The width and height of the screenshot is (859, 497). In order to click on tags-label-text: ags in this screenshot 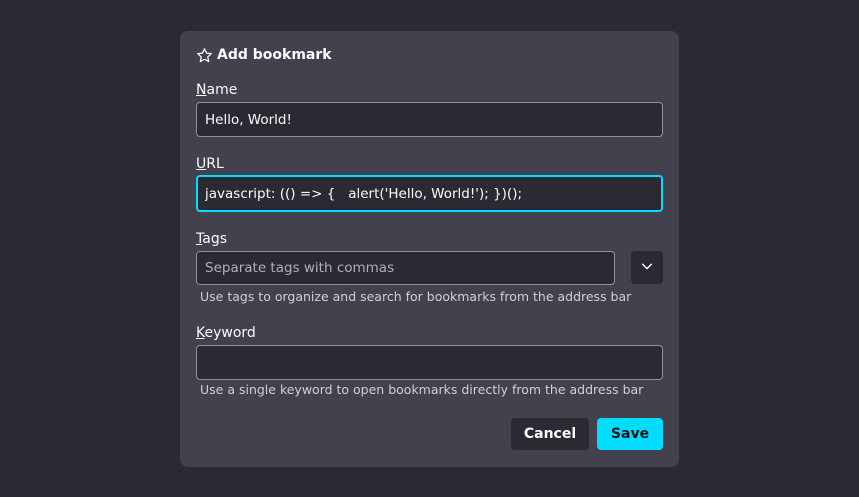, I will do `click(214, 239)`.